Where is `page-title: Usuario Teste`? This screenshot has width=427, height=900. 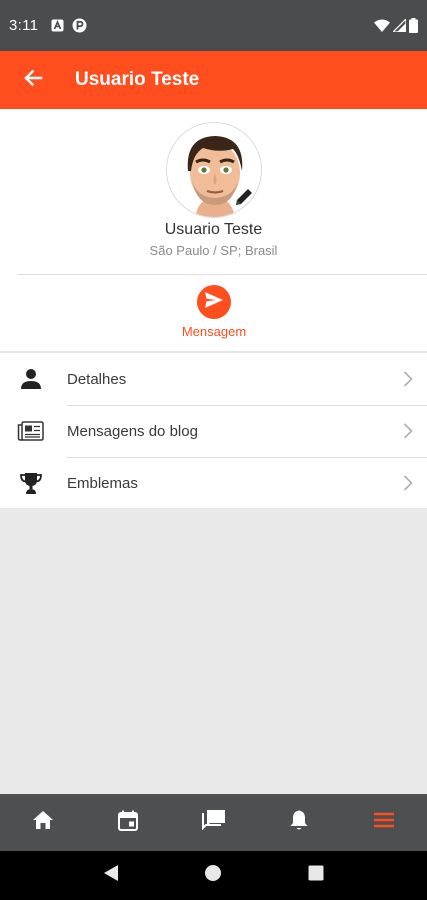
page-title: Usuario Teste is located at coordinates (137, 79).